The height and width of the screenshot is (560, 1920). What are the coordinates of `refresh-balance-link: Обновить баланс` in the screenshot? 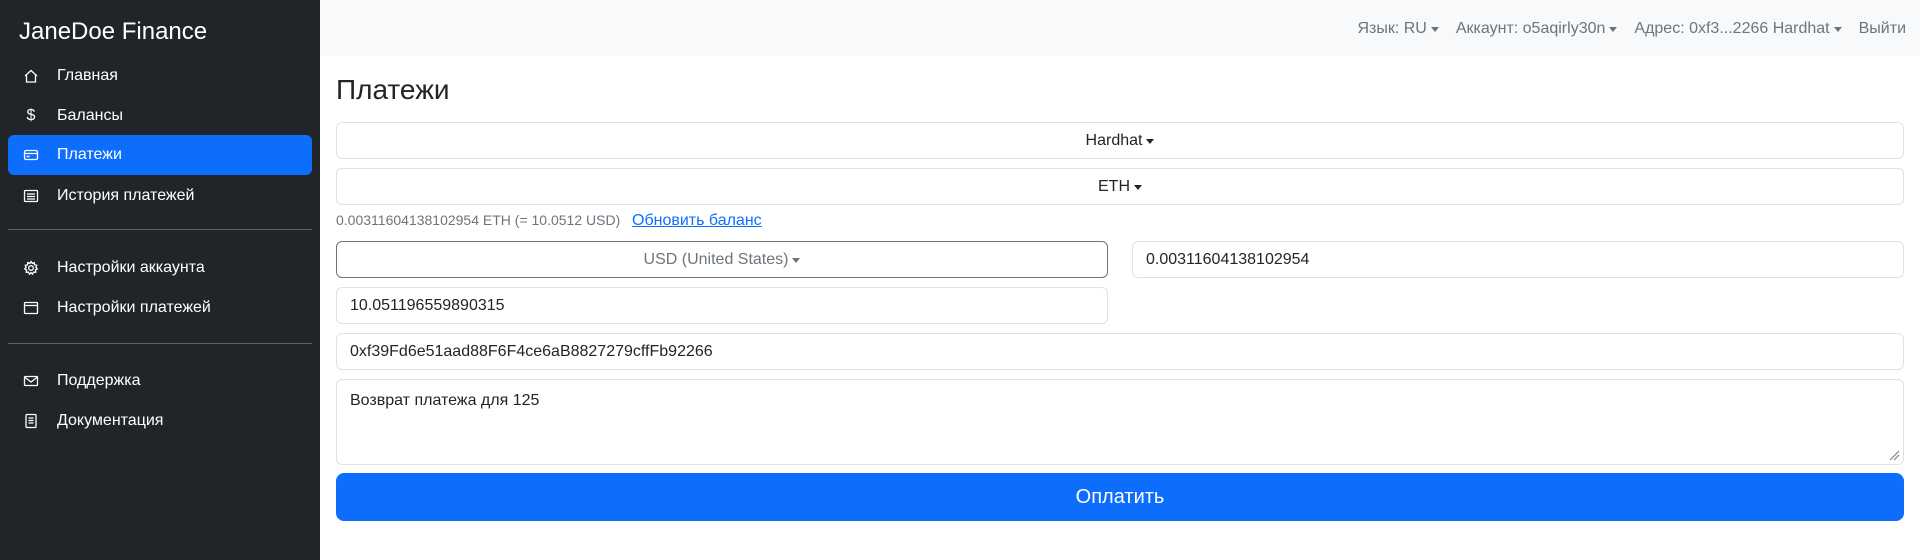 It's located at (697, 221).